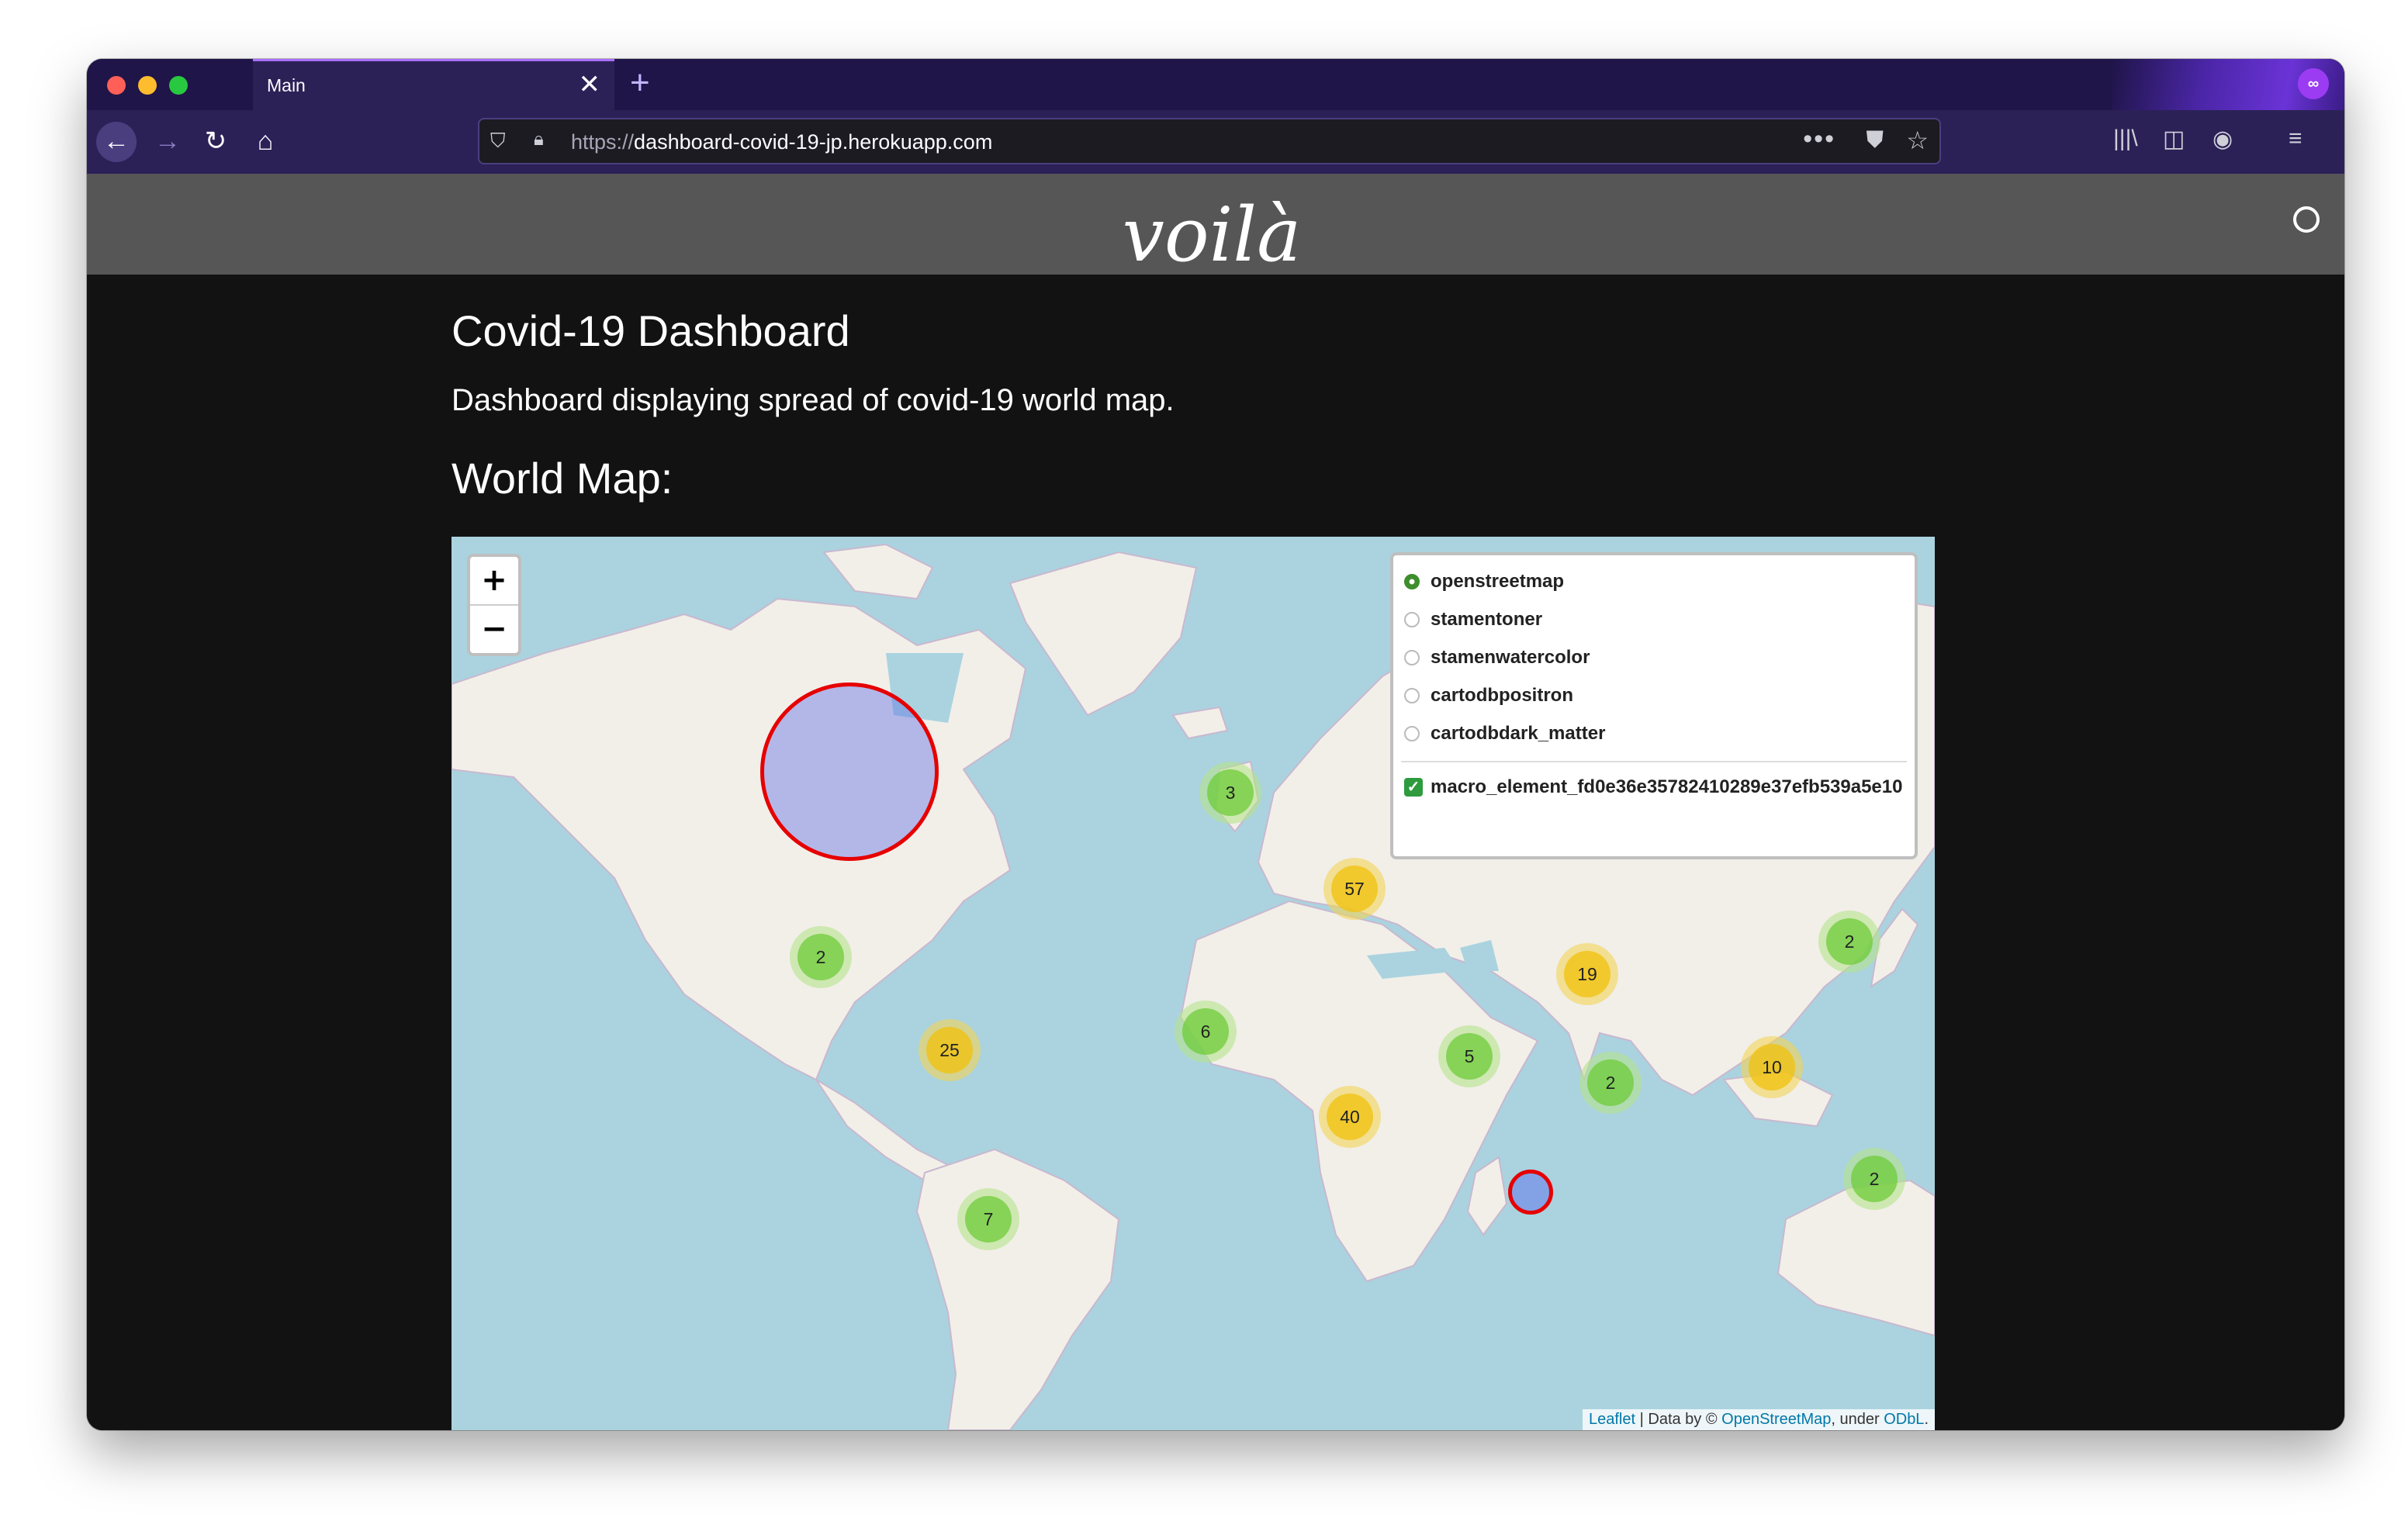 This screenshot has width=2408, height=1531. I want to click on cluster-marker: 3, so click(1230, 793).